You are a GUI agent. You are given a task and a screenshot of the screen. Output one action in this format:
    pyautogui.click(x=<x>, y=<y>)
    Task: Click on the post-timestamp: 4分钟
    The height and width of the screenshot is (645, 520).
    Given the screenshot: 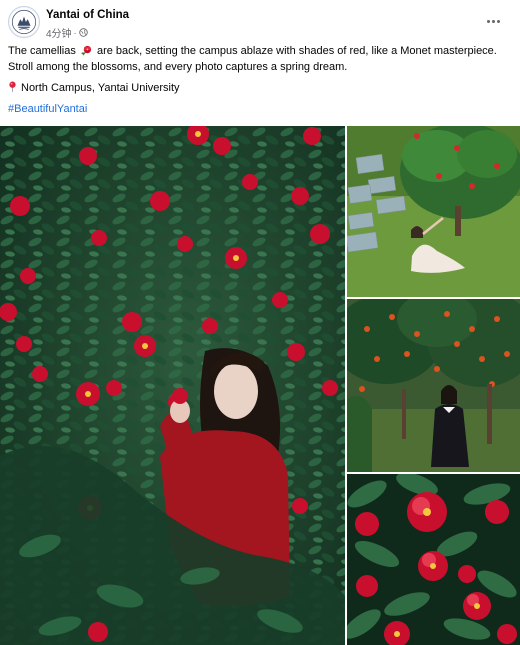 What is the action you would take?
    pyautogui.click(x=59, y=32)
    